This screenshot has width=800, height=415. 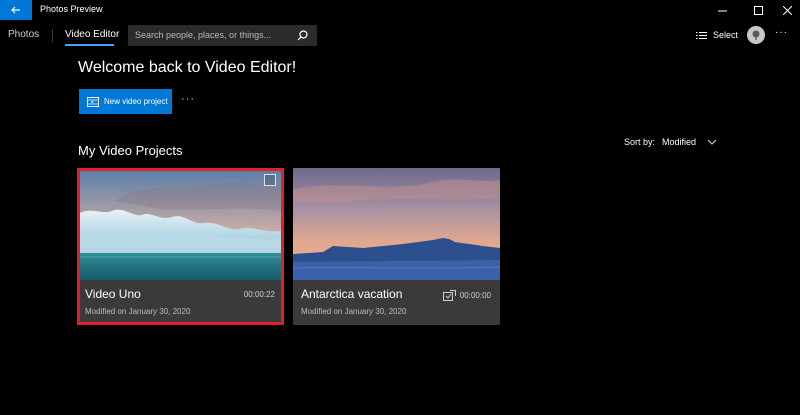 I want to click on back-arrow-icon, so click(x=15, y=10).